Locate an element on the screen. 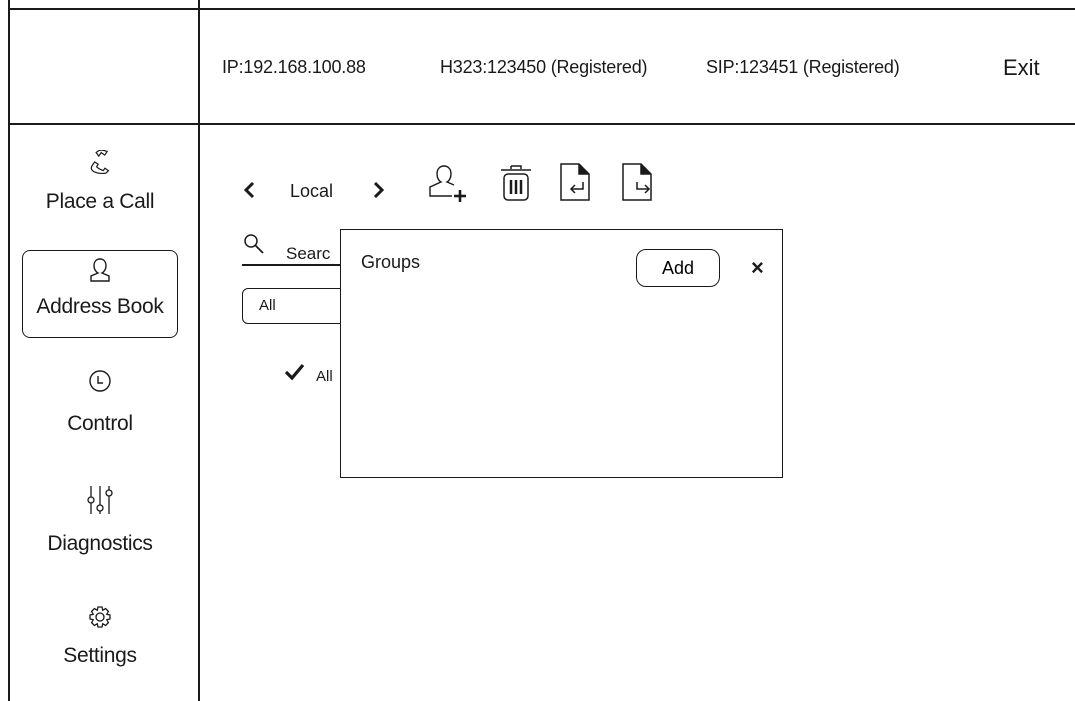 The width and height of the screenshot is (1075, 701). chevron-right-icon is located at coordinates (379, 192).